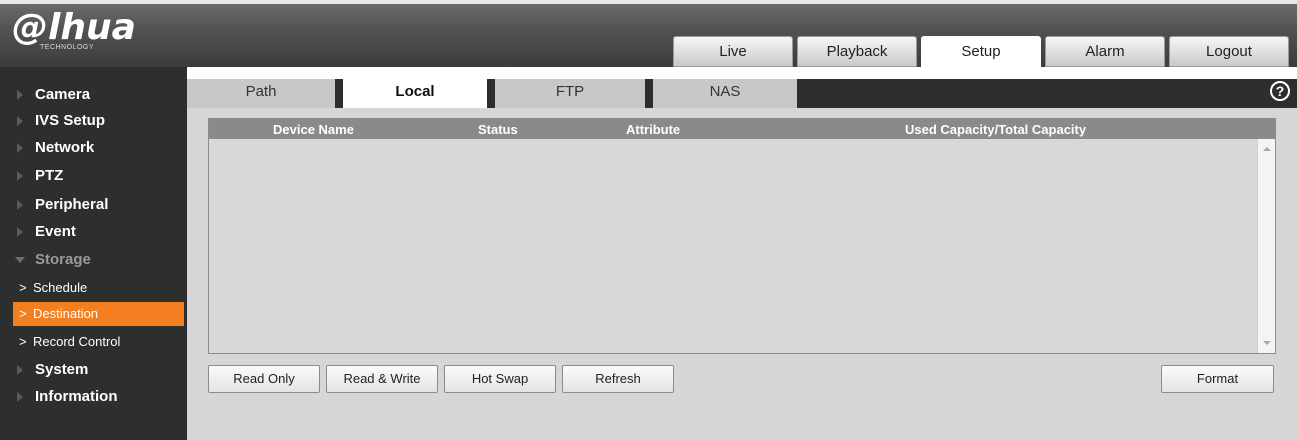  What do you see at coordinates (570, 93) in the screenshot?
I see `tab-ftp: FTP` at bounding box center [570, 93].